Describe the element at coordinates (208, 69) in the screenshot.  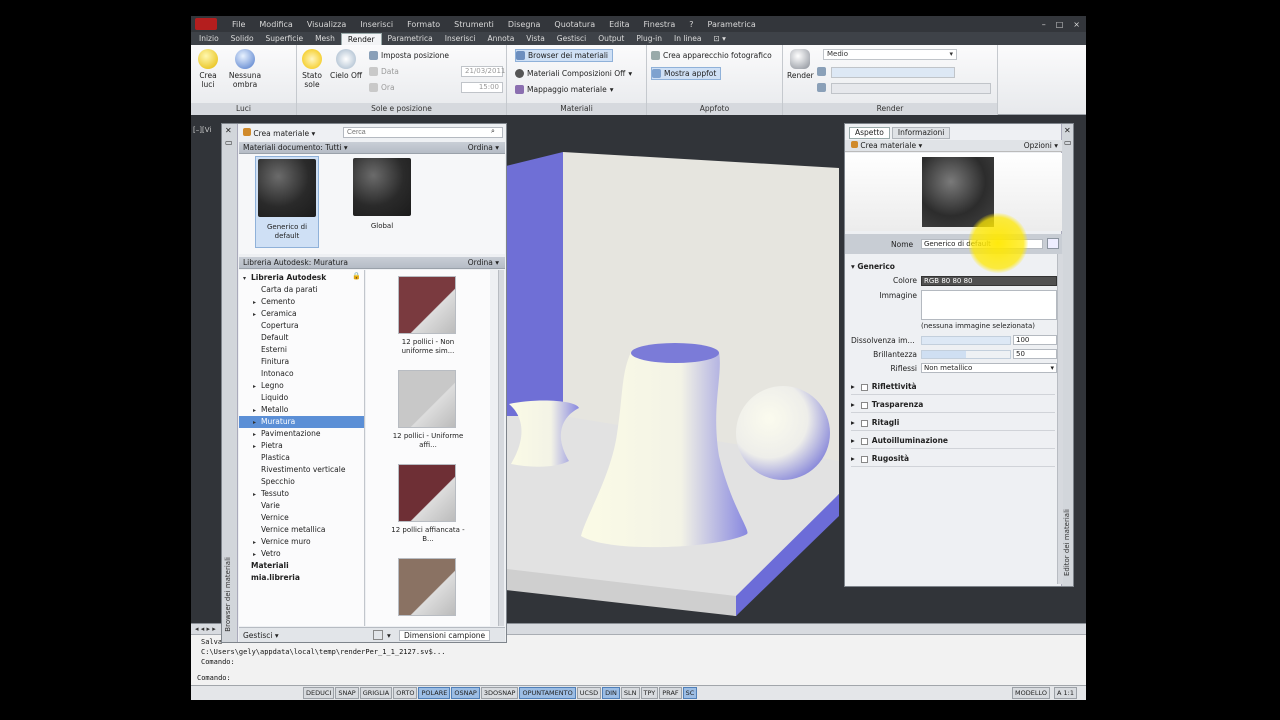
I see `crea-luci-button: Crea luci` at that location.